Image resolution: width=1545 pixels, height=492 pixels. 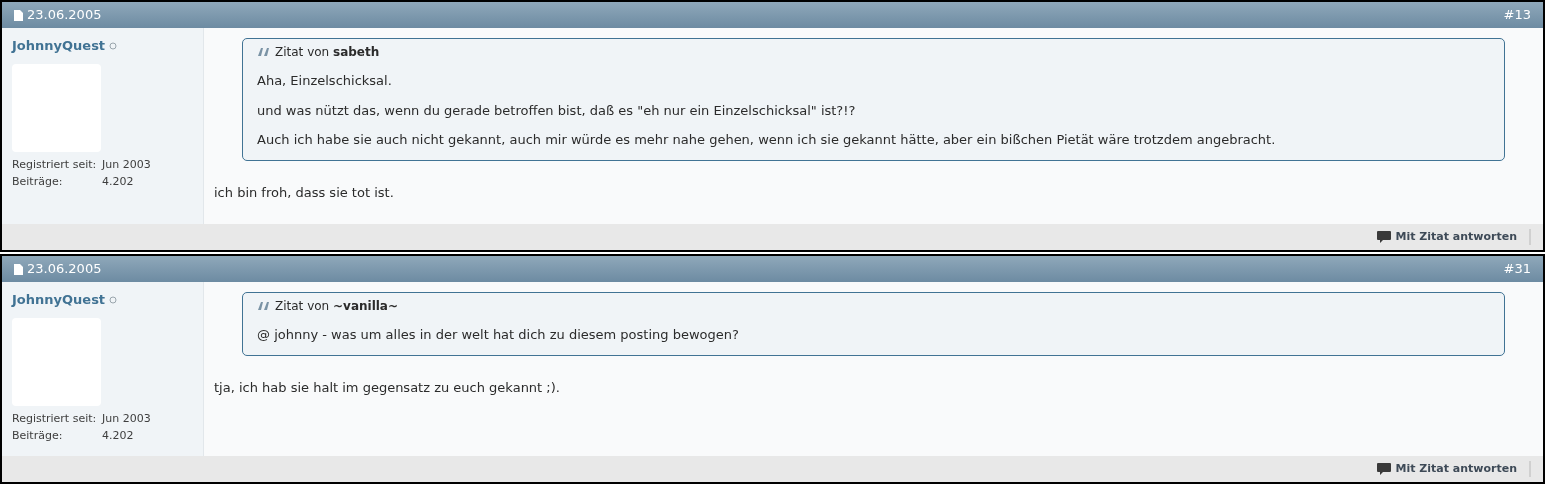 I want to click on quote-source: Zitat von sabeth, so click(x=327, y=52).